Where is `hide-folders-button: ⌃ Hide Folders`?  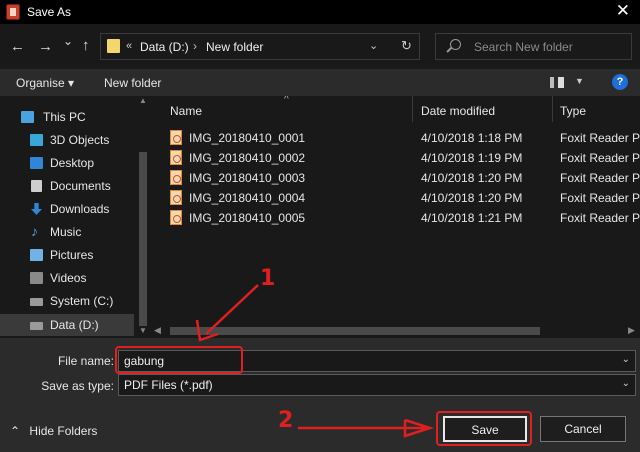 hide-folders-button: ⌃ Hide Folders is located at coordinates (53, 431).